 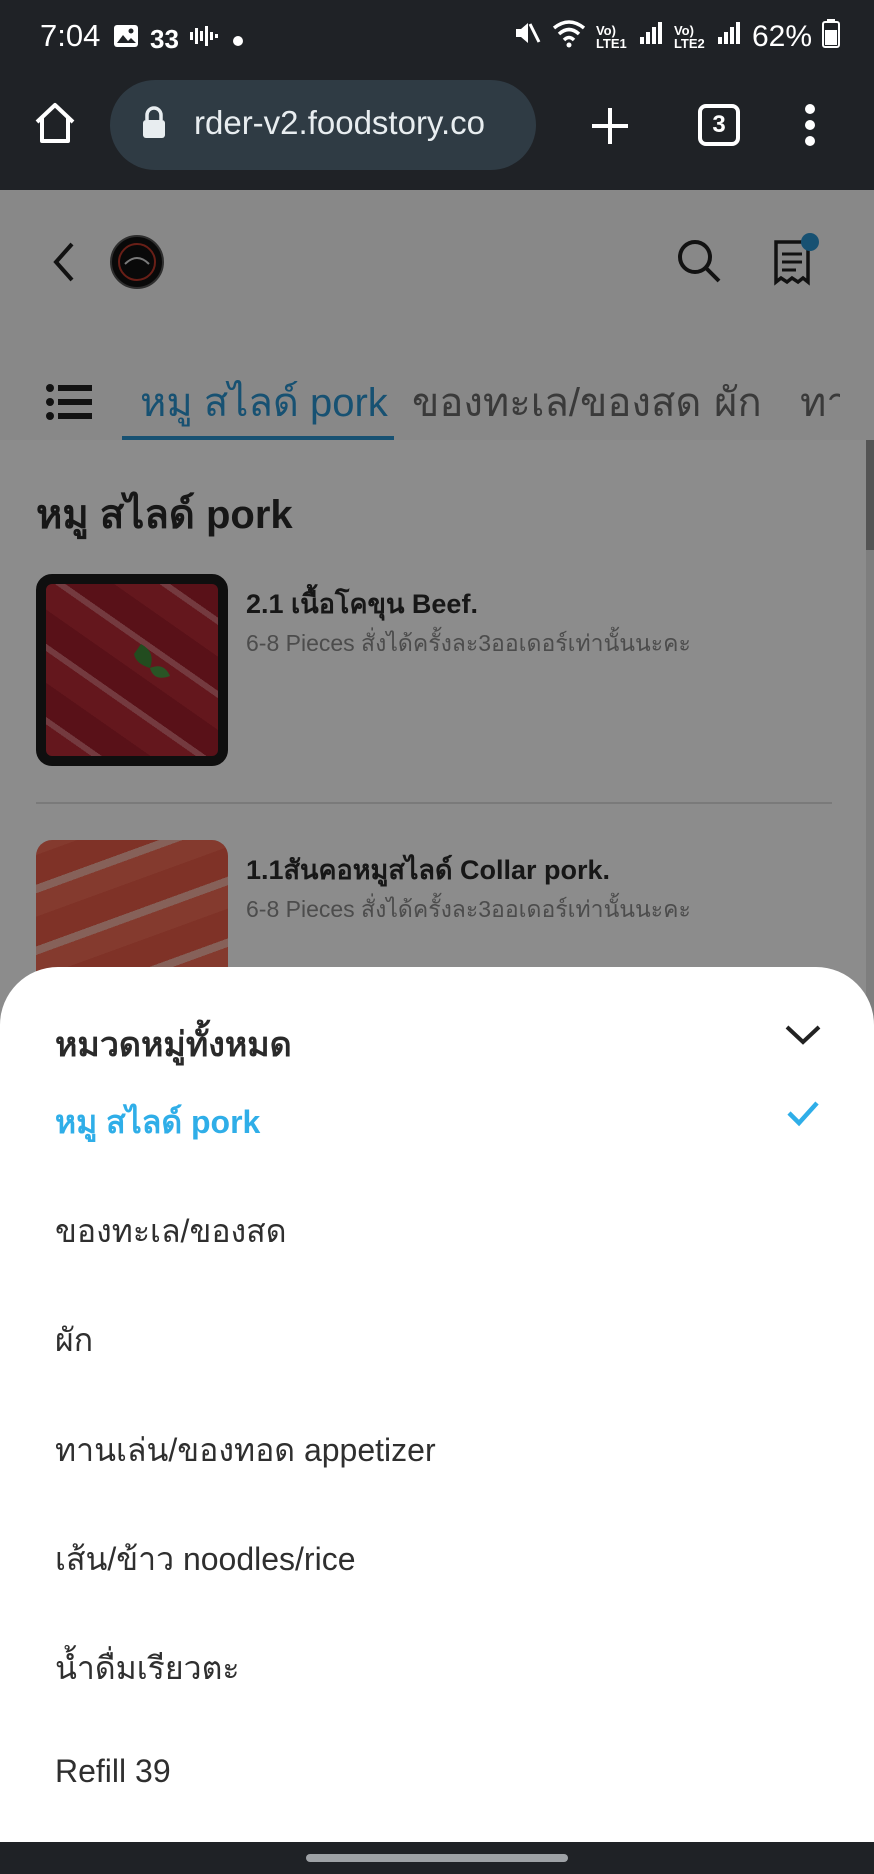 I want to click on url-text: rder-v2.foodstory.co, so click(x=339, y=123).